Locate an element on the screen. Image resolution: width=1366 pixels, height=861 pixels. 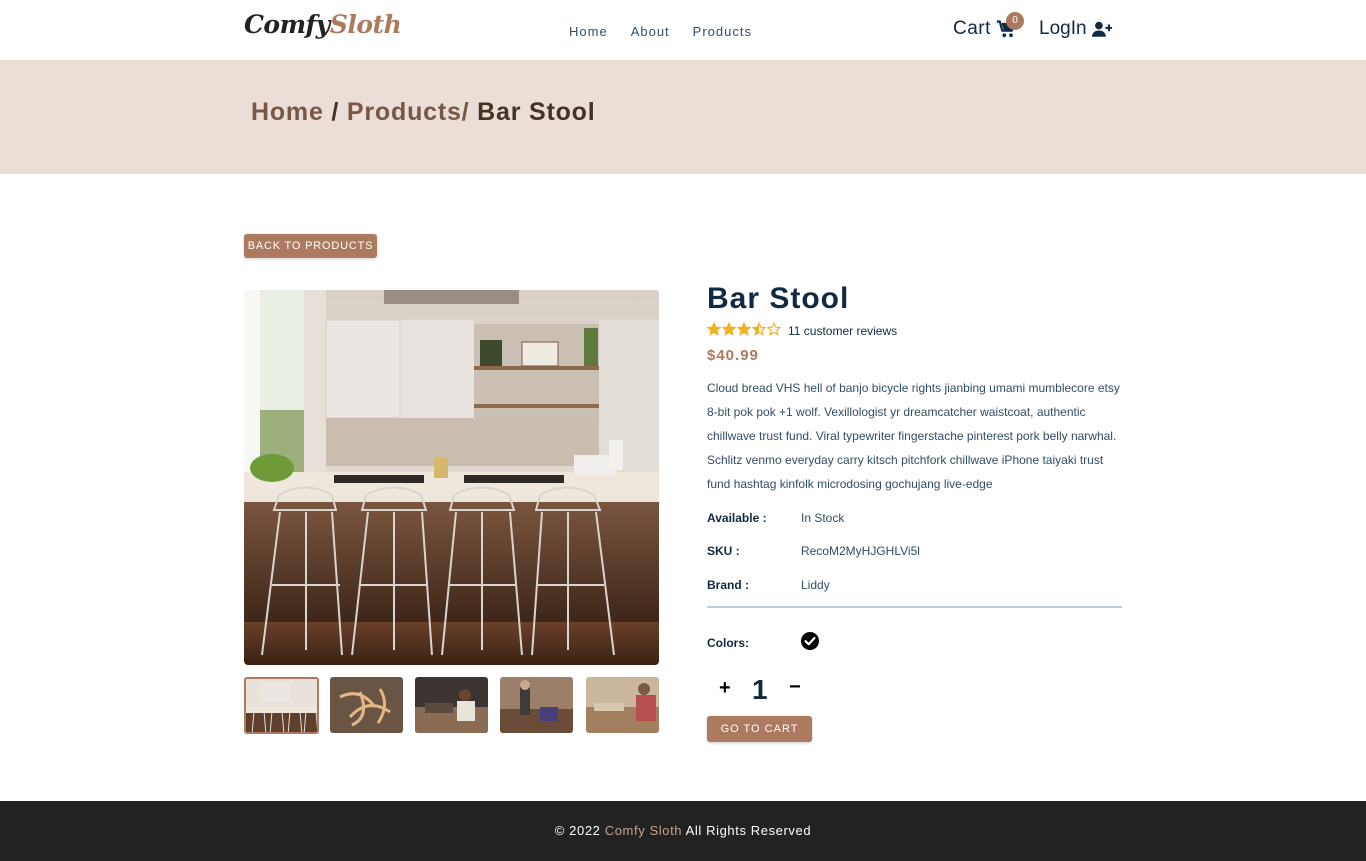
footer-suffix: All Rights Reserved is located at coordinates (747, 830).